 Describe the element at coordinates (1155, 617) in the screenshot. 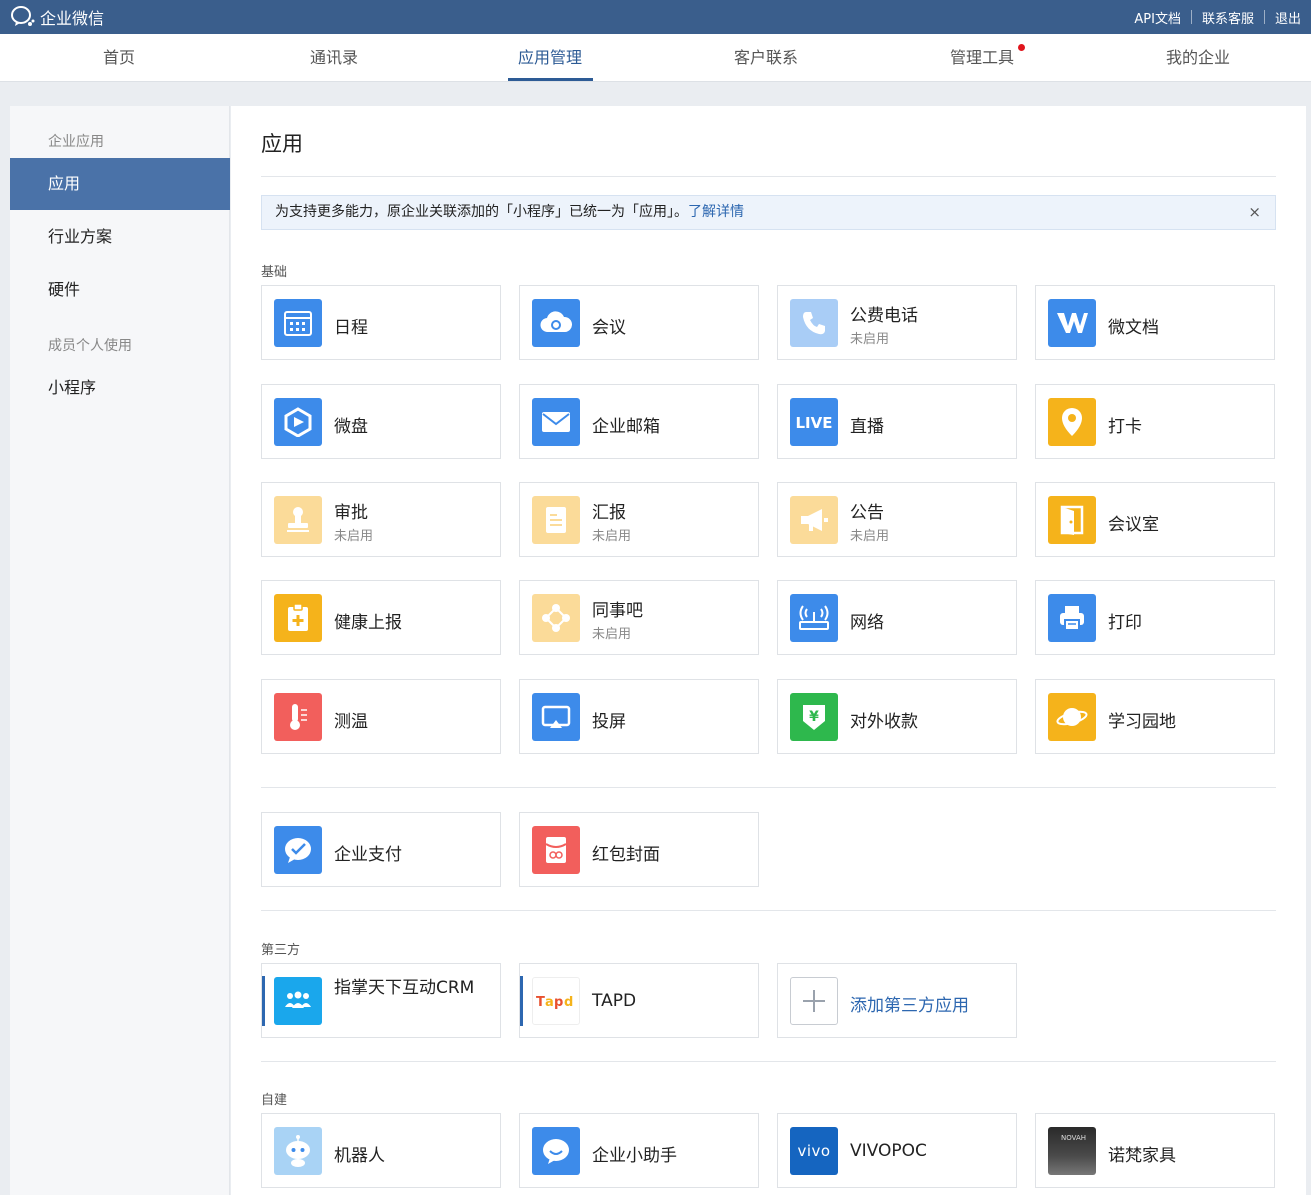

I see `app-card-print: 打印` at that location.